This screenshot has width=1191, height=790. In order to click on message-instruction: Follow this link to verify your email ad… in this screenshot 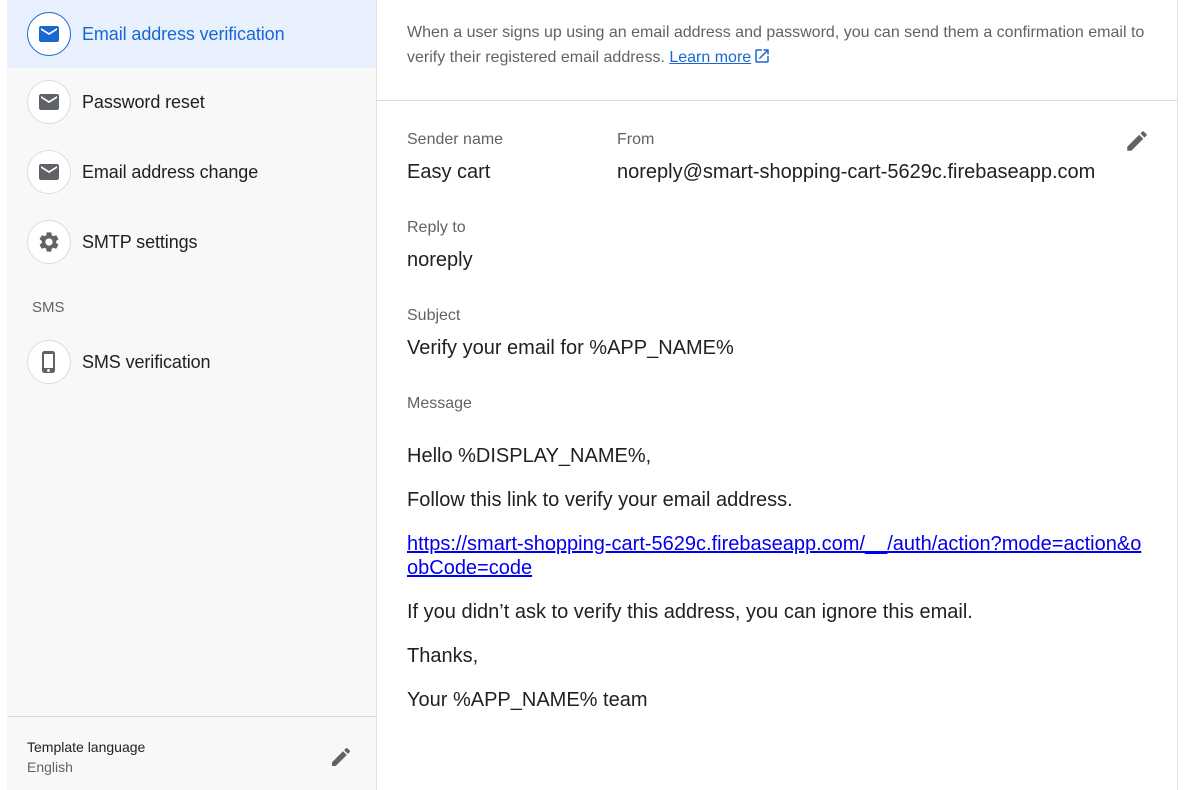, I will do `click(600, 500)`.